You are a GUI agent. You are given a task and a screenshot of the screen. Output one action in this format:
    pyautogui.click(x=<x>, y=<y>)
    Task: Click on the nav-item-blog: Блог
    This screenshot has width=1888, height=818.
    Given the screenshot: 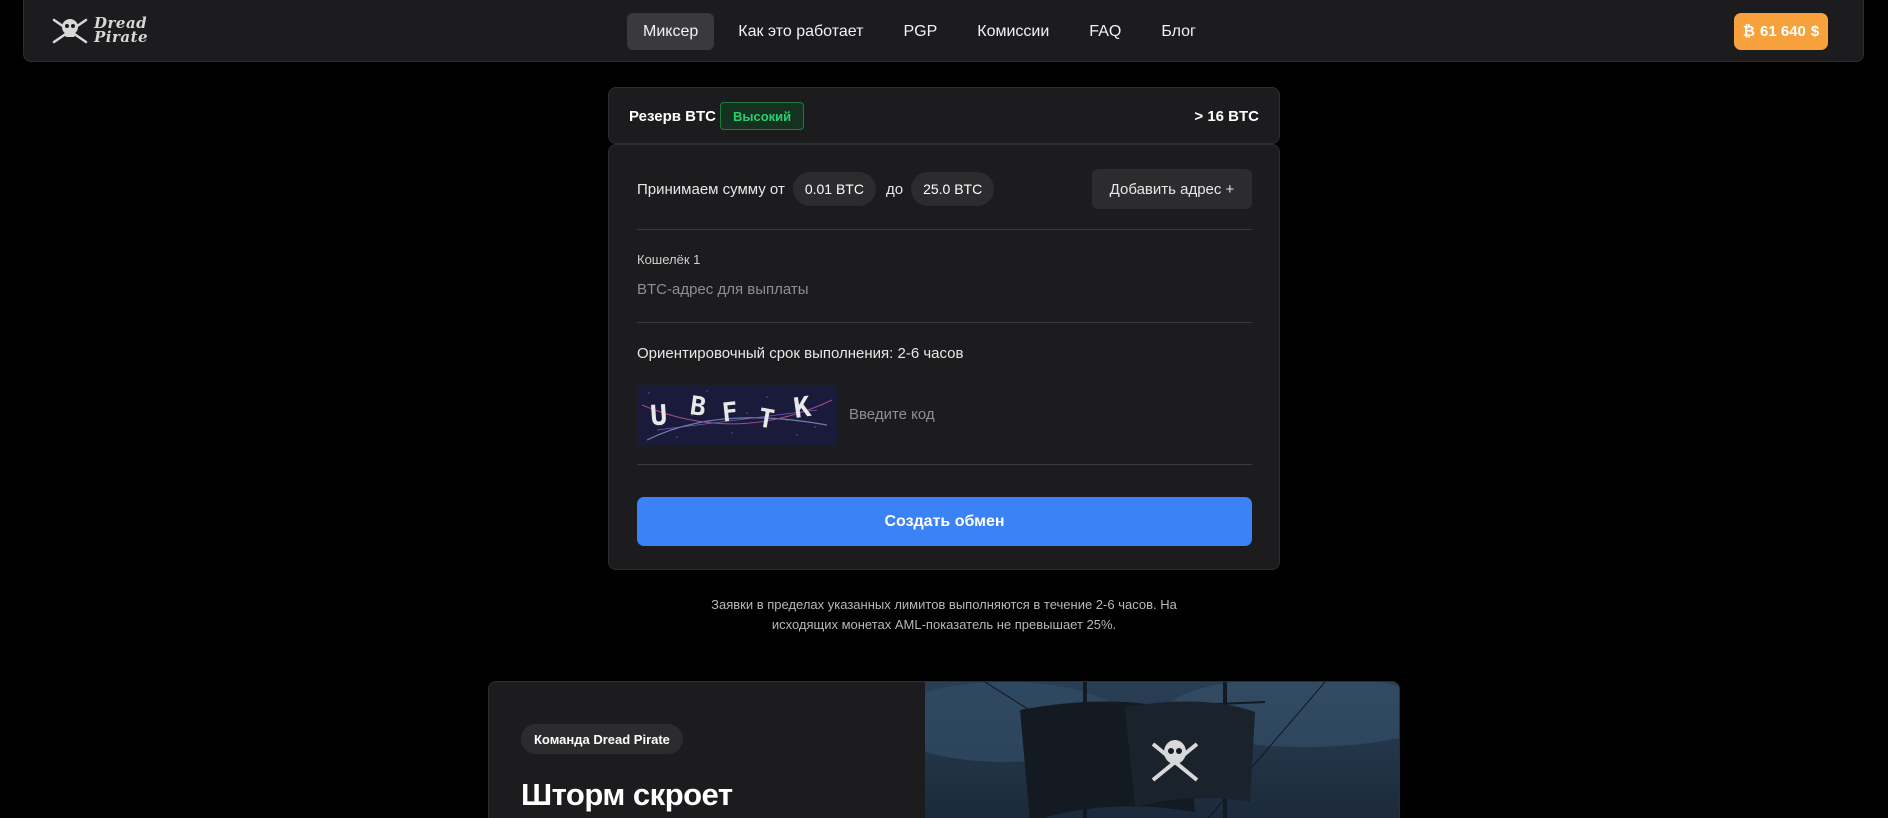 What is the action you would take?
    pyautogui.click(x=1178, y=31)
    